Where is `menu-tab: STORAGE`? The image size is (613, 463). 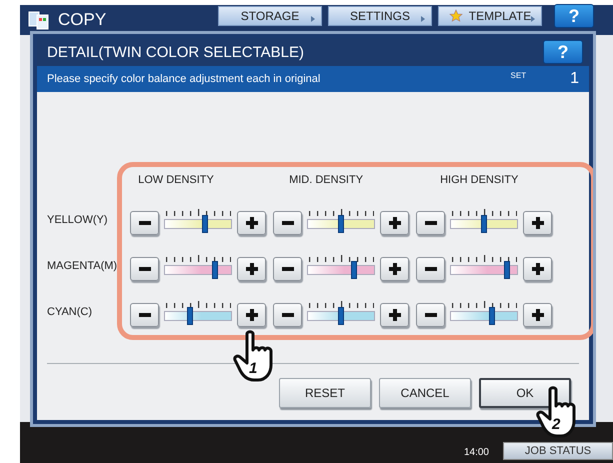
menu-tab: STORAGE is located at coordinates (270, 16).